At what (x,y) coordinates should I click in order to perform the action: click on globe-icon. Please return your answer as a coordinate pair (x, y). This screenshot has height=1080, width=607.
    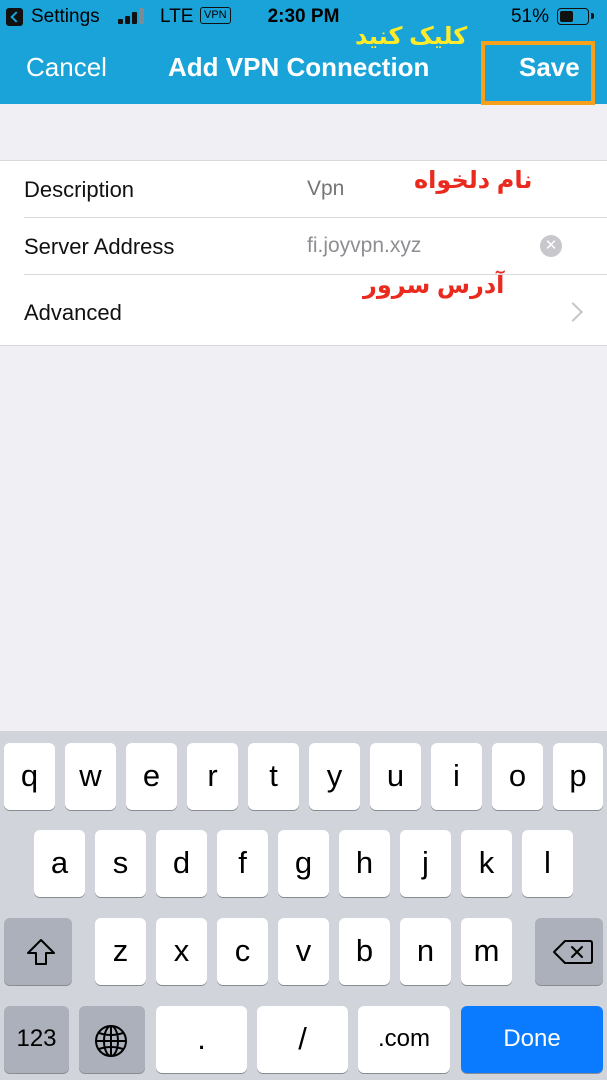
    Looking at the image, I should click on (111, 1041).